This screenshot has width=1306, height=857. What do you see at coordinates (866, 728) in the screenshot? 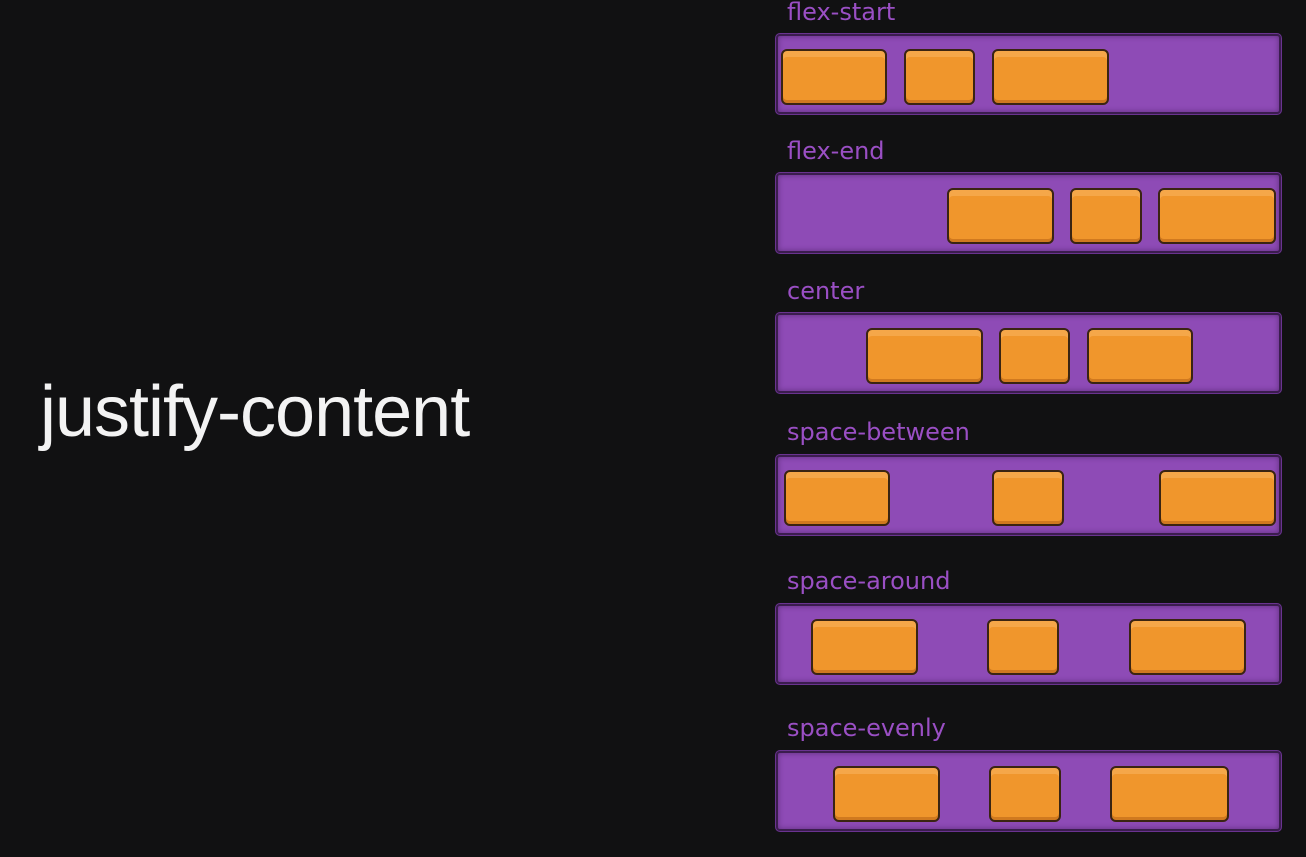
I see `demo-label-space-evenly: space-evenly` at bounding box center [866, 728].